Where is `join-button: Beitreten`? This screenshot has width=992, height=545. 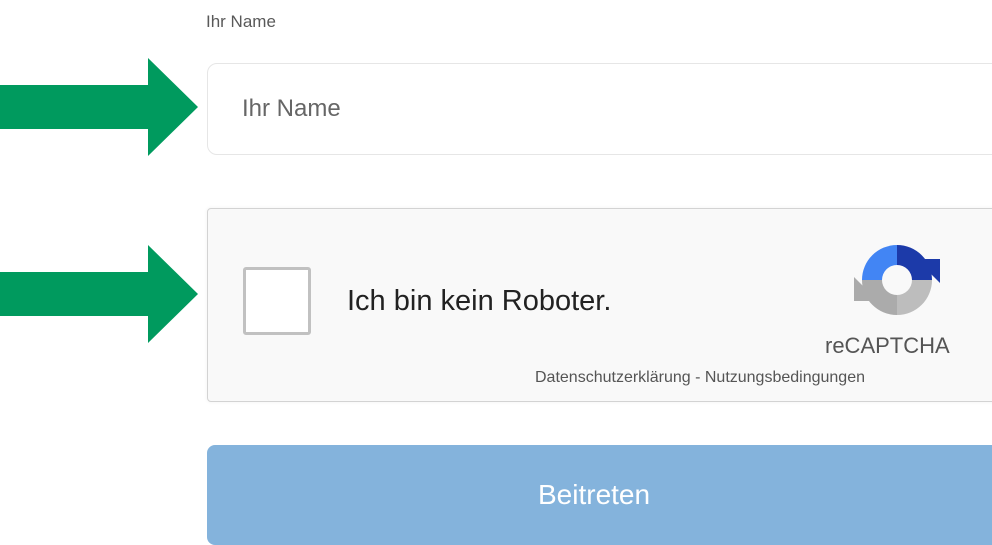
join-button: Beitreten is located at coordinates (599, 495).